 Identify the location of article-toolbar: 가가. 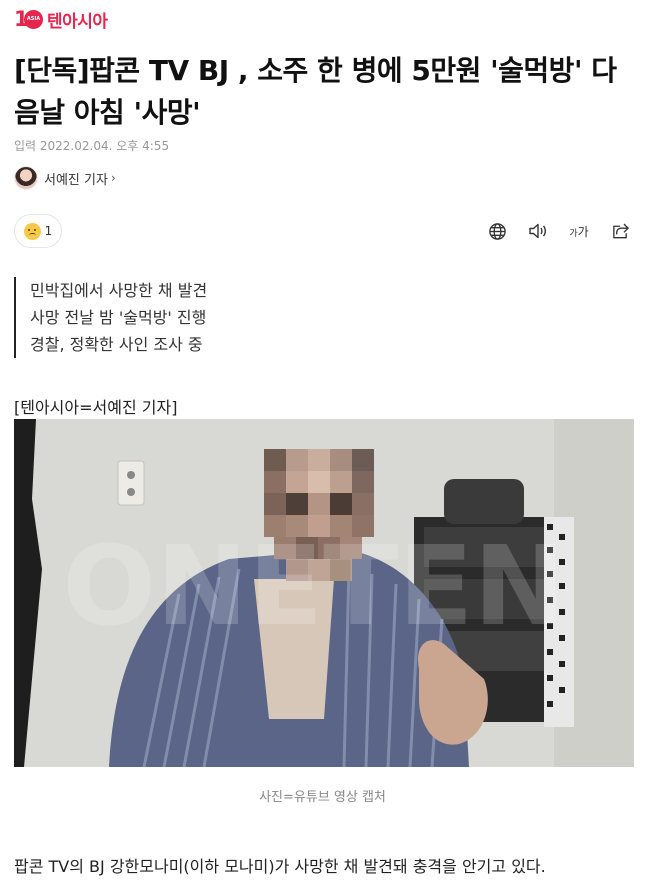
(558, 231).